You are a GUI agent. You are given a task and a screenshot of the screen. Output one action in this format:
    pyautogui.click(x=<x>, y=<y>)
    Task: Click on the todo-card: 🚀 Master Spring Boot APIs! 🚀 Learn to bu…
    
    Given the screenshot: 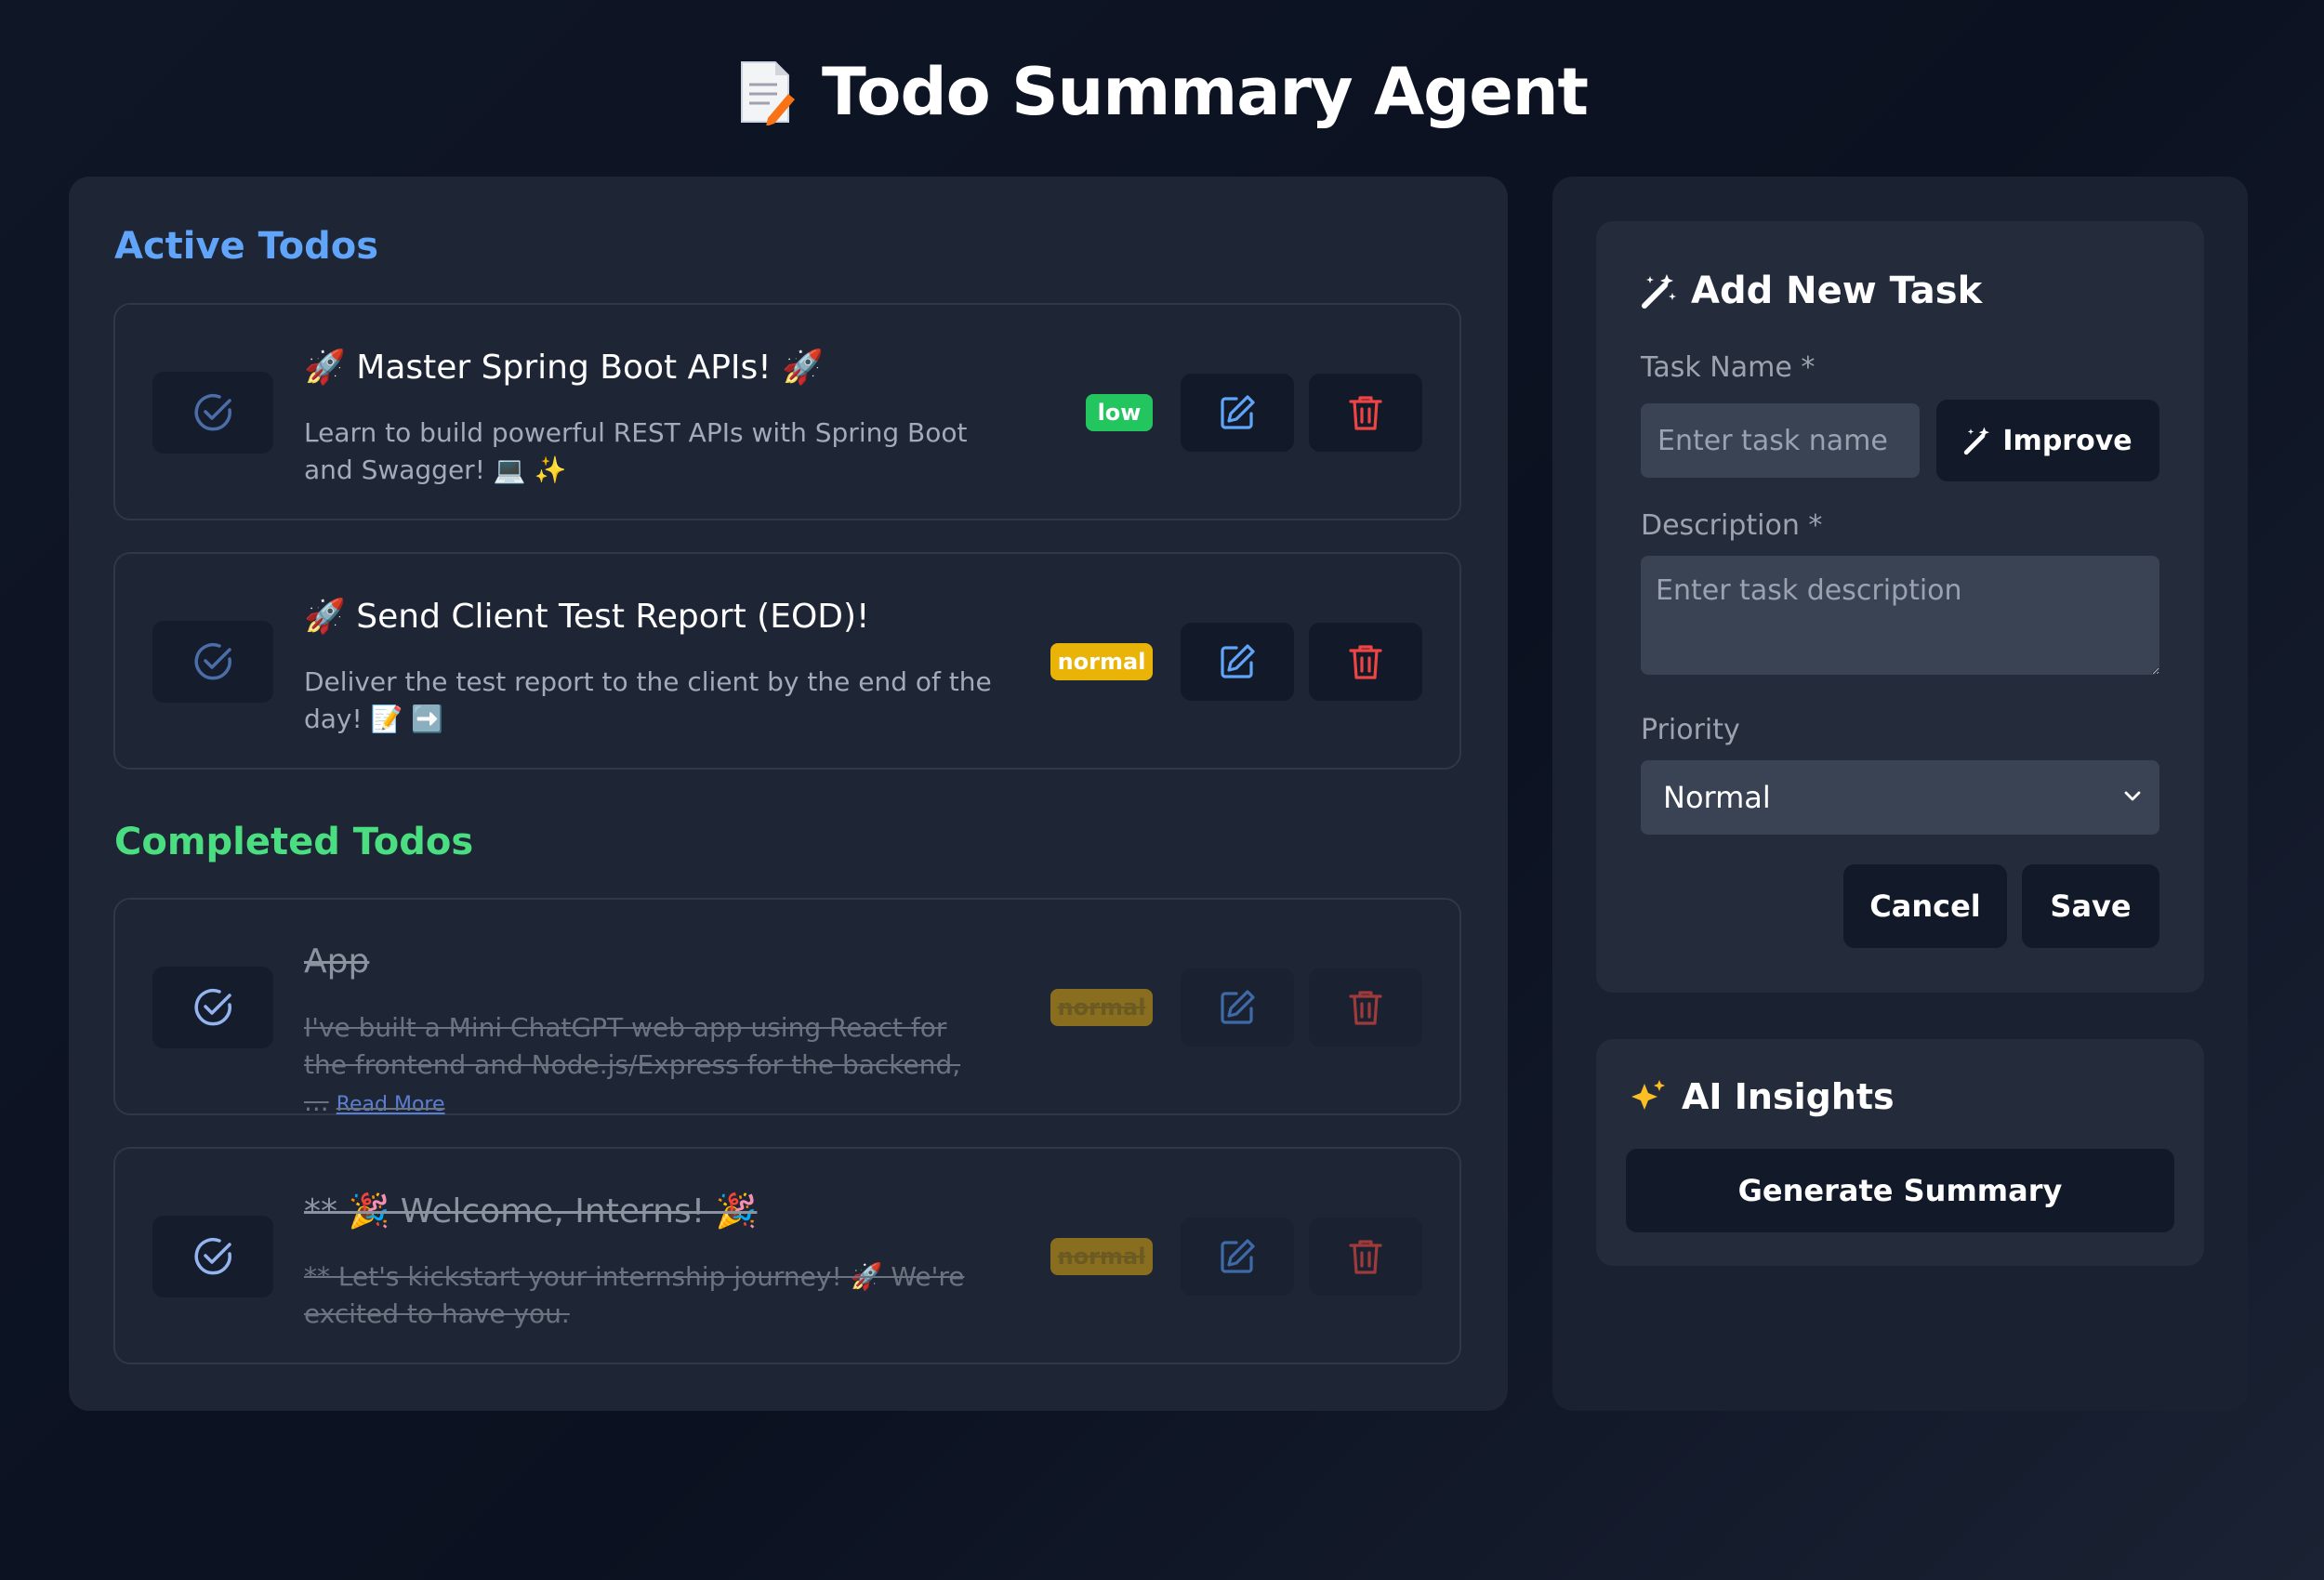 What is the action you would take?
    pyautogui.click(x=787, y=411)
    